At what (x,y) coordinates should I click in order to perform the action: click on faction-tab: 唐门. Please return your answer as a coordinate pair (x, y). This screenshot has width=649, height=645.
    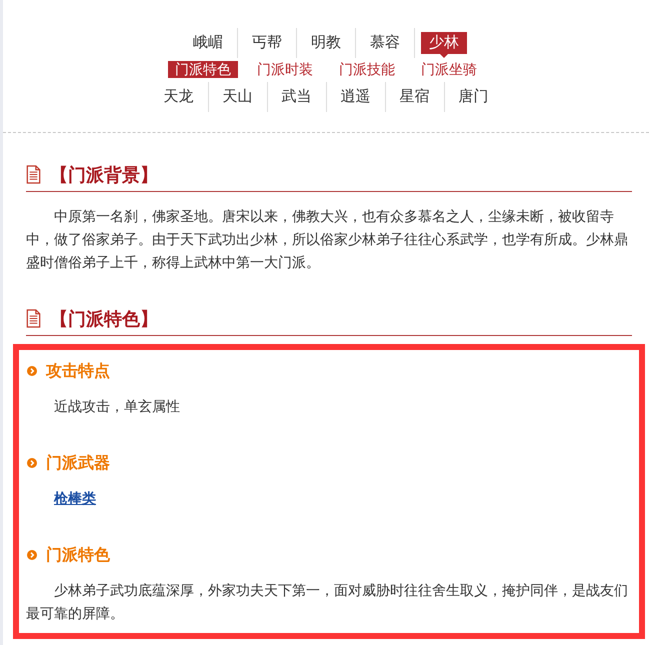
    Looking at the image, I should click on (473, 97).